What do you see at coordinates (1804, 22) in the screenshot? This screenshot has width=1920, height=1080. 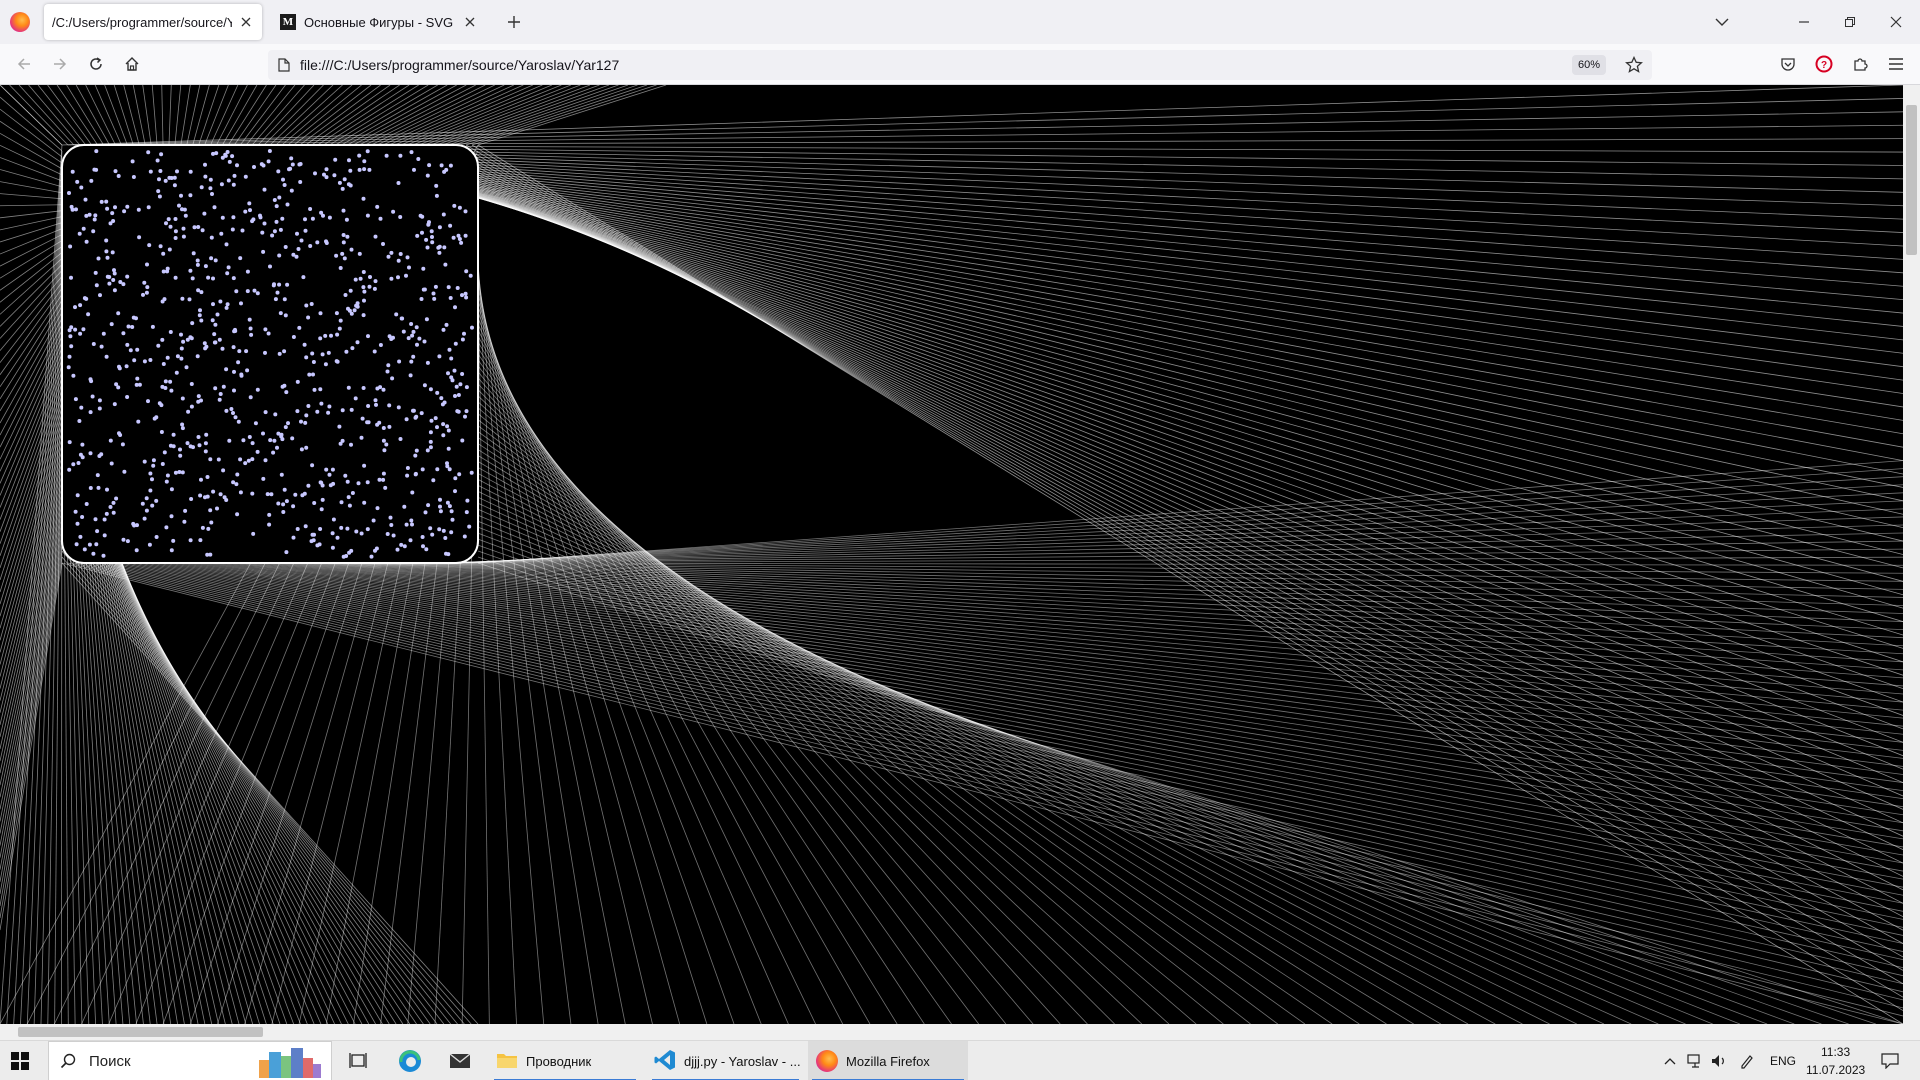 I see `minimize-icon` at bounding box center [1804, 22].